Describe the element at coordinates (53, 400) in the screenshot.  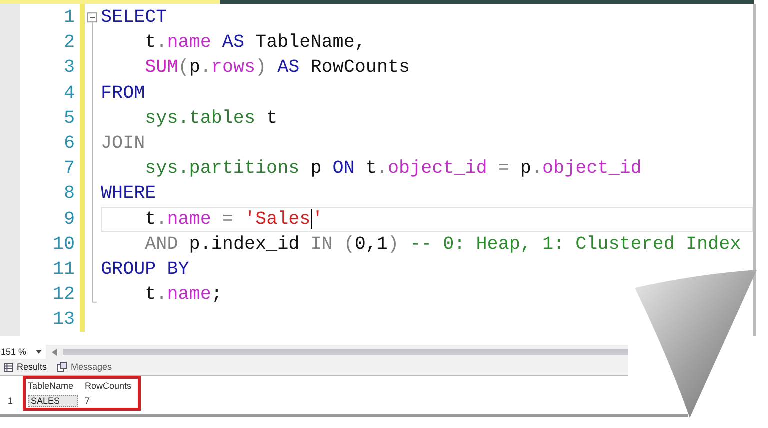
I see `table-cell: SALES` at that location.